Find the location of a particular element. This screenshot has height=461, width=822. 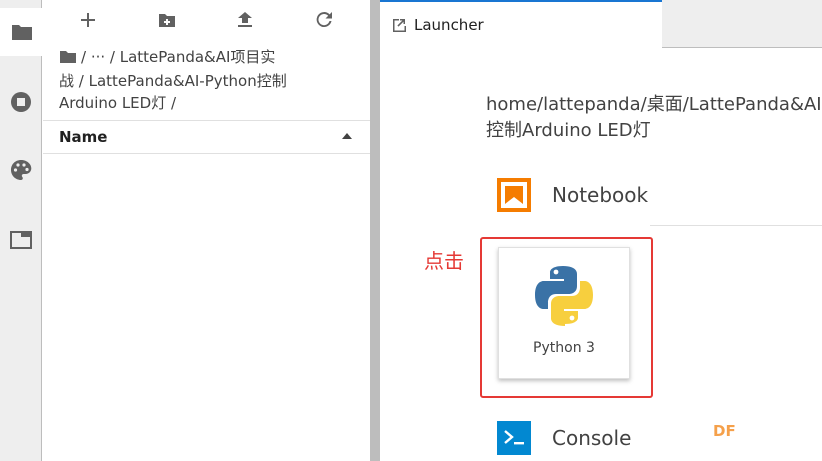

console-icon is located at coordinates (514, 438).